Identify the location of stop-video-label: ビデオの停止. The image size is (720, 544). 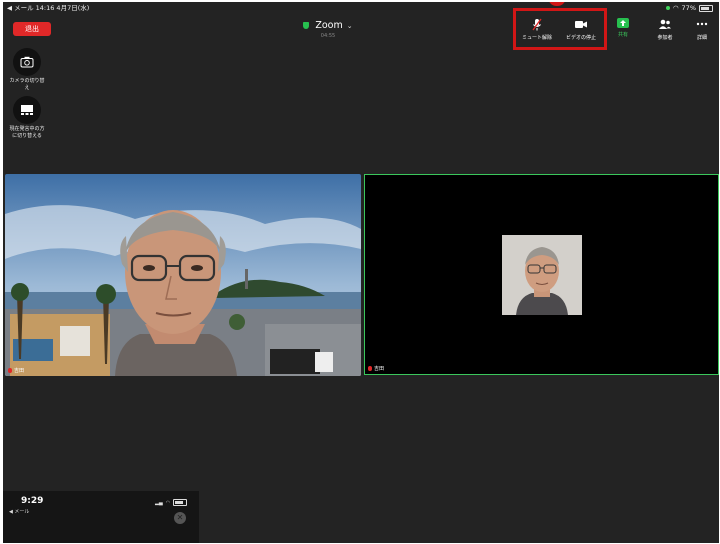
(580, 38).